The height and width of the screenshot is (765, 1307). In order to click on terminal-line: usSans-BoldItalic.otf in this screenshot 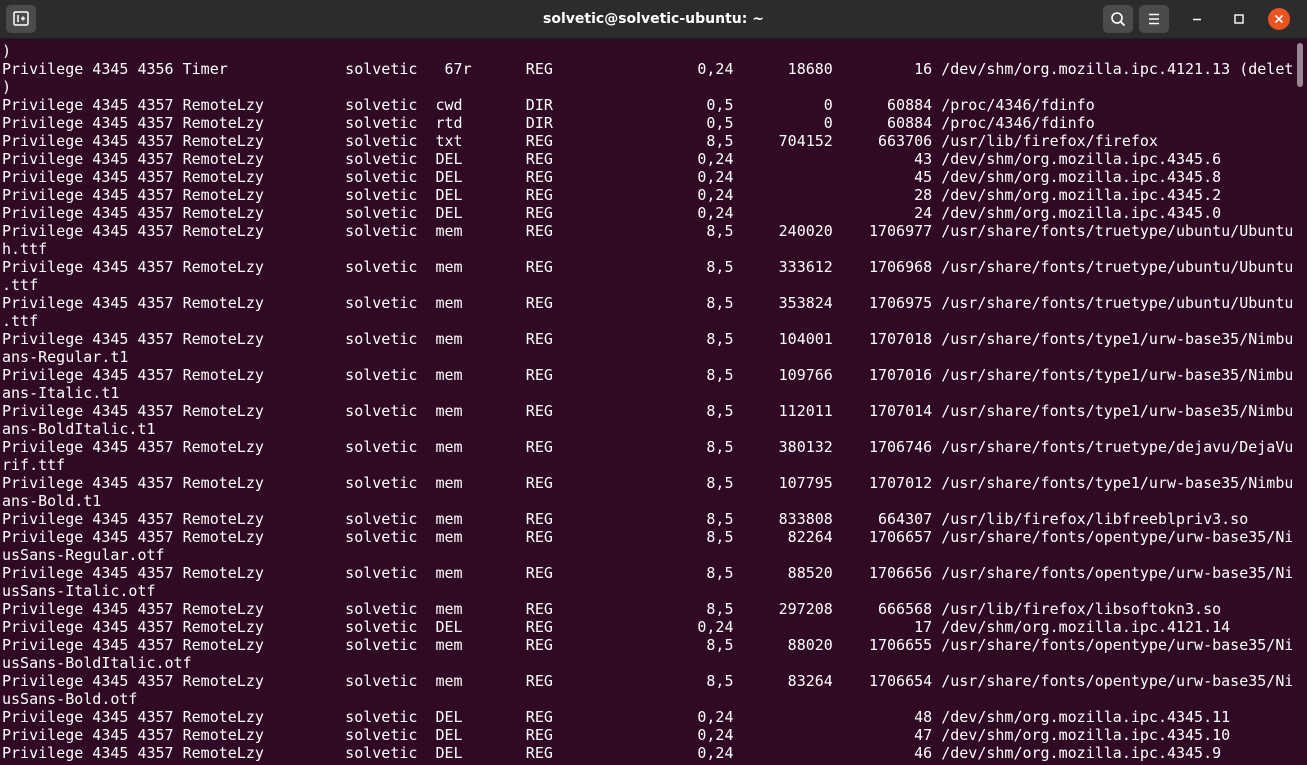, I will do `click(97, 663)`.